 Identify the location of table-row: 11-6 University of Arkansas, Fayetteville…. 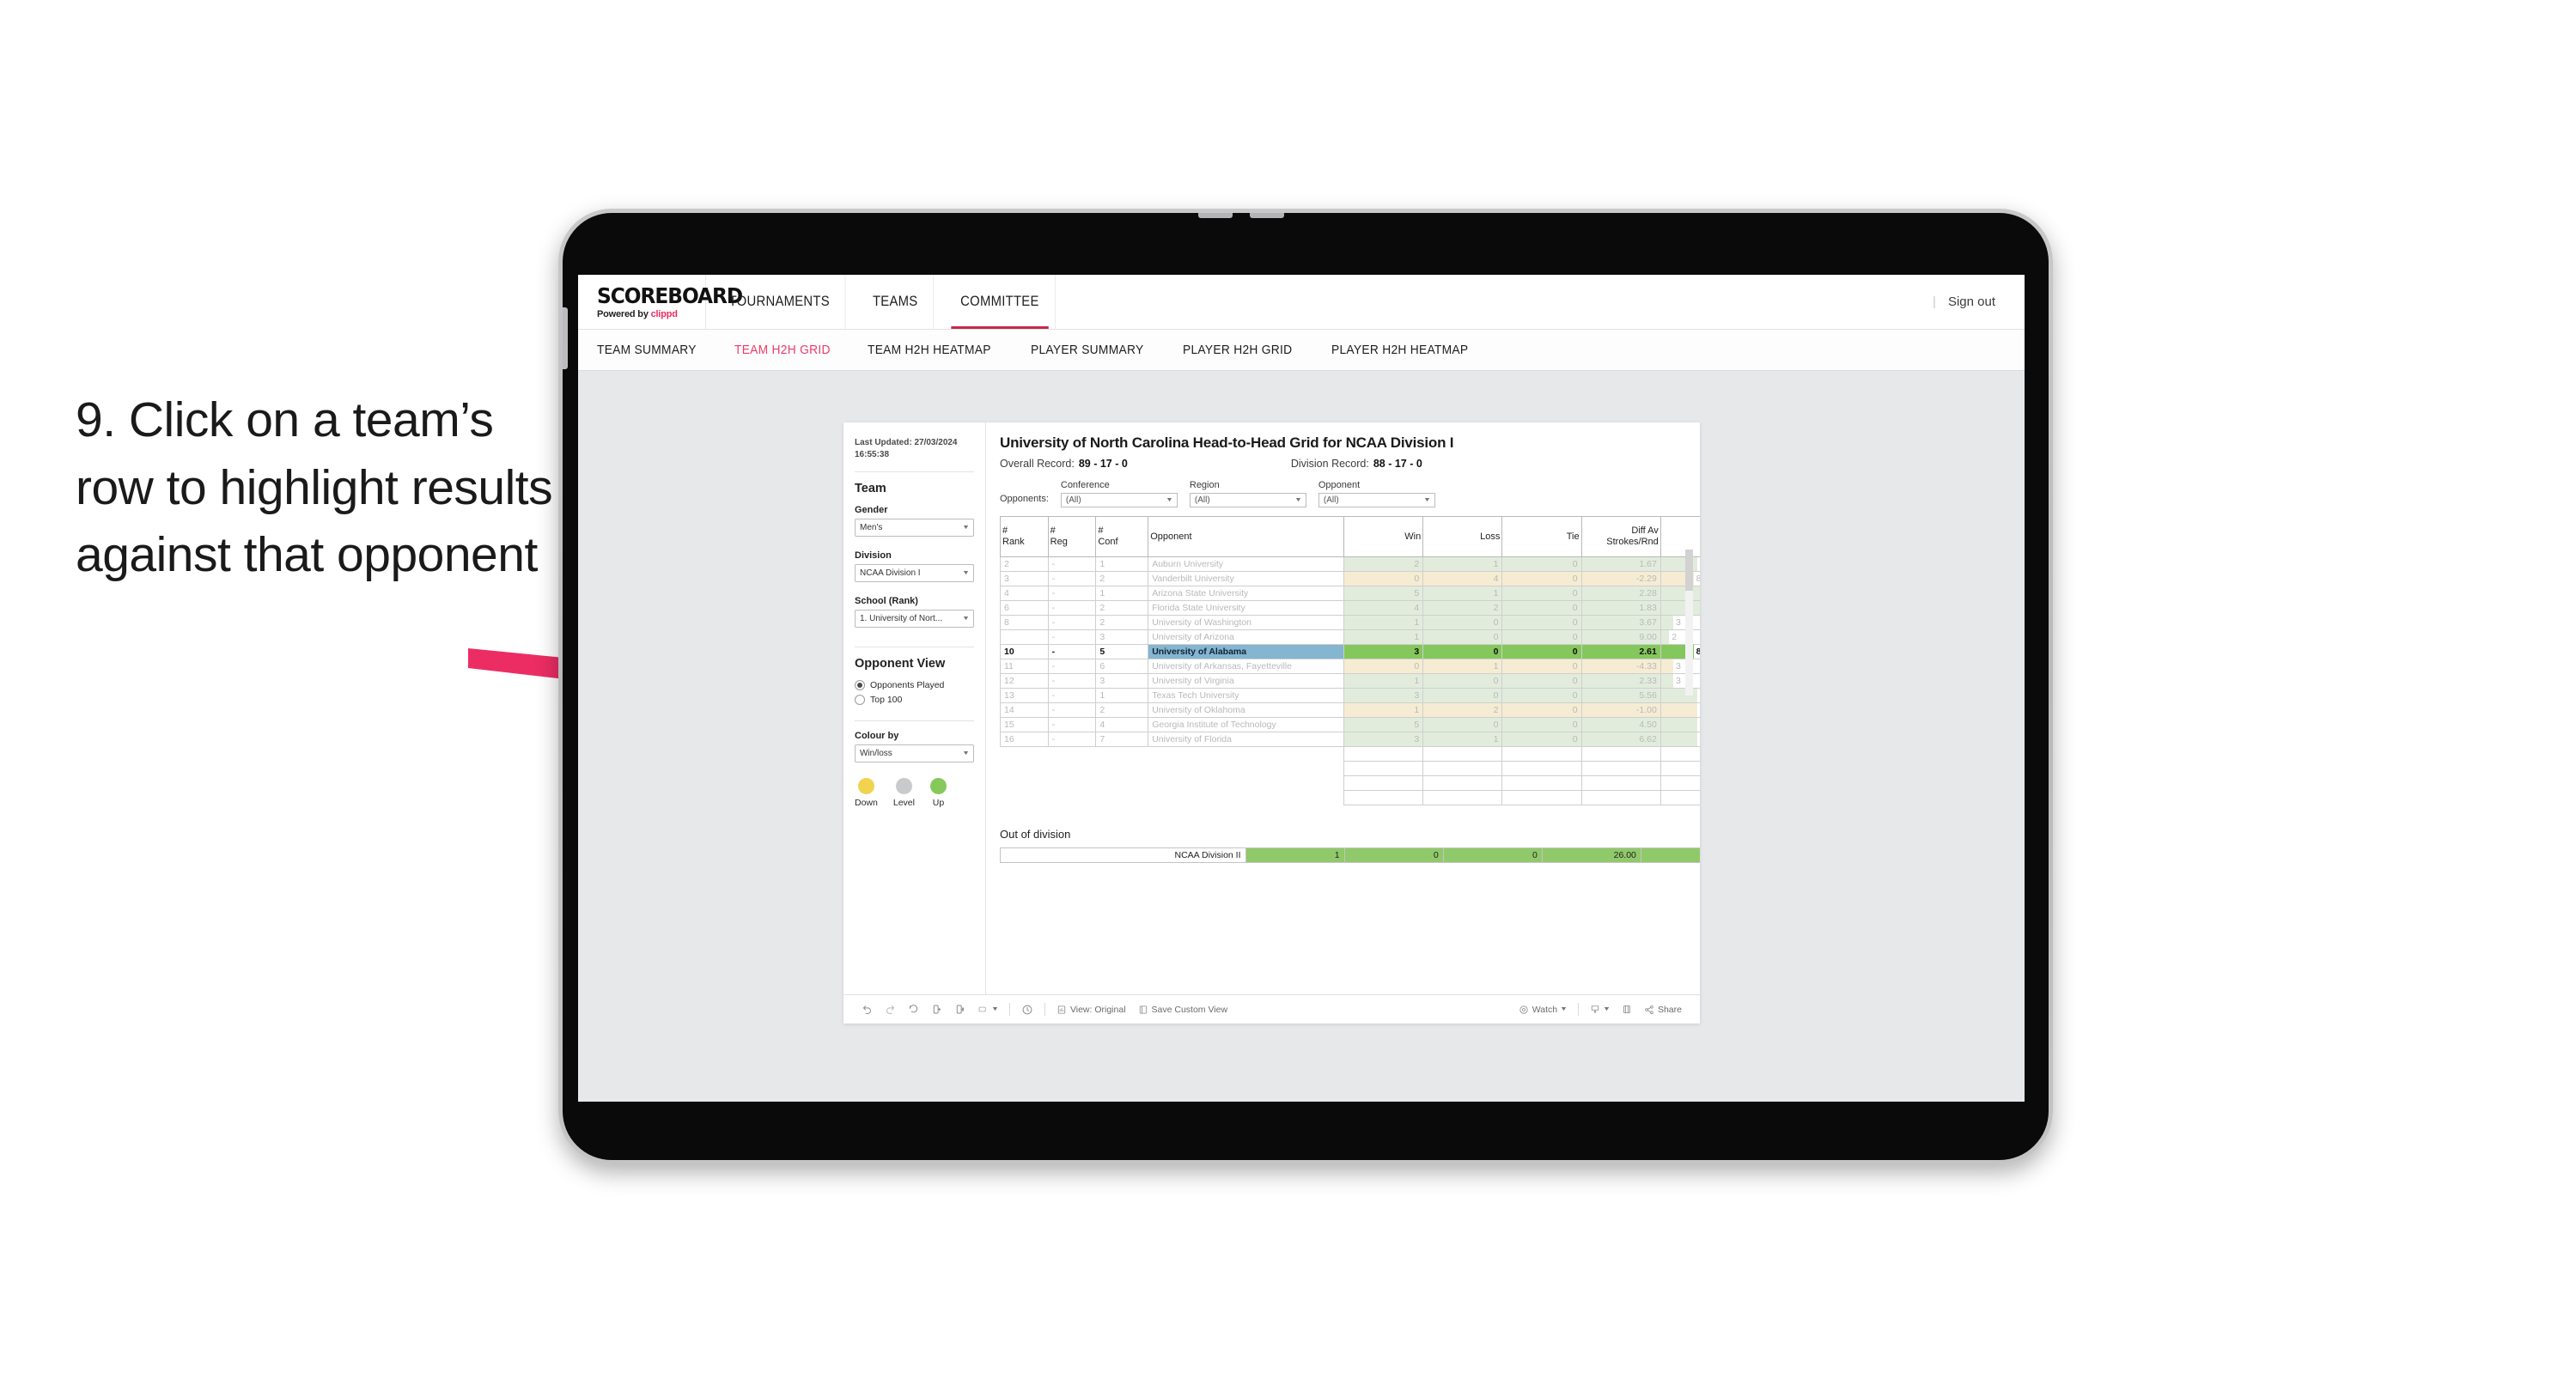
(1350, 666).